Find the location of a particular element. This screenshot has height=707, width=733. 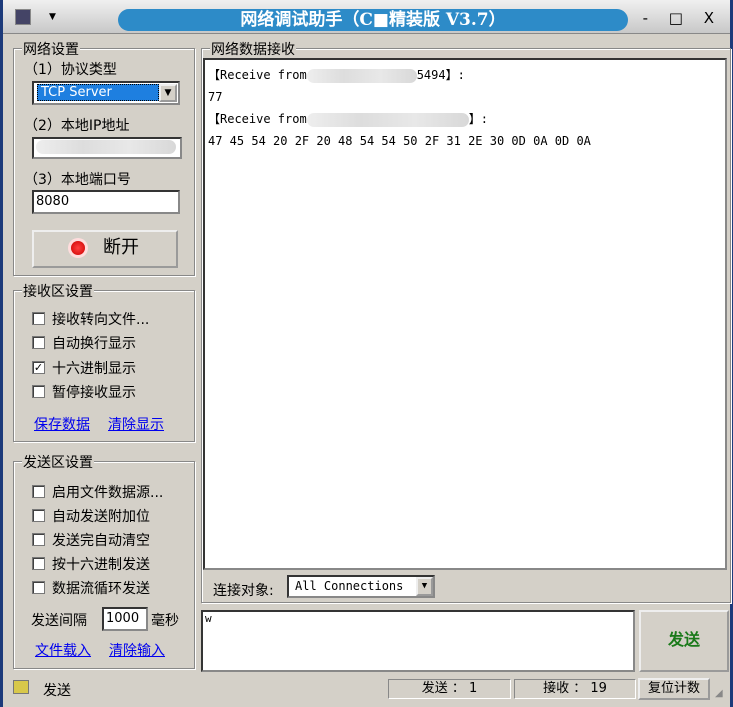

window-title: 网络调试助手（C■精装版 V3.7） is located at coordinates (373, 20).